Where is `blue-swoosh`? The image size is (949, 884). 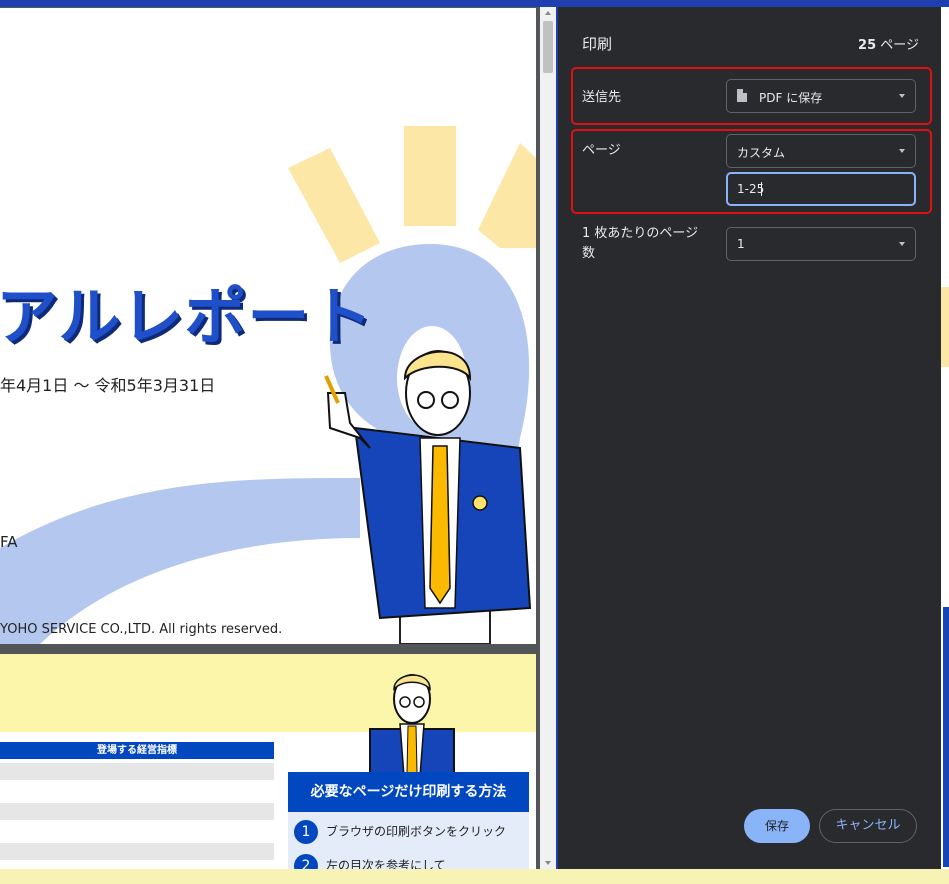
blue-swoosh is located at coordinates (180, 561).